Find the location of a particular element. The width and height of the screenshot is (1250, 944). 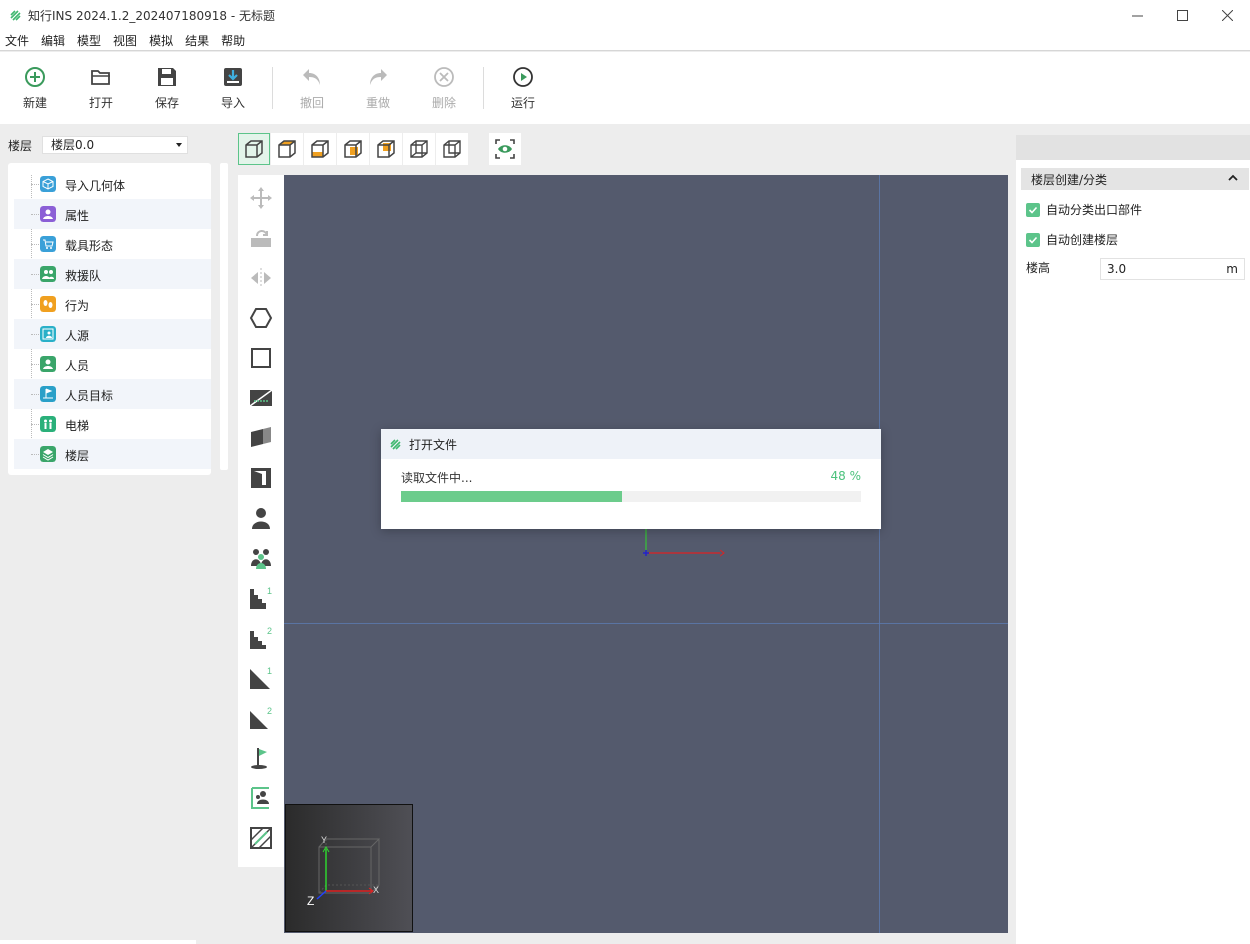

visibility-button is located at coordinates (505, 149).